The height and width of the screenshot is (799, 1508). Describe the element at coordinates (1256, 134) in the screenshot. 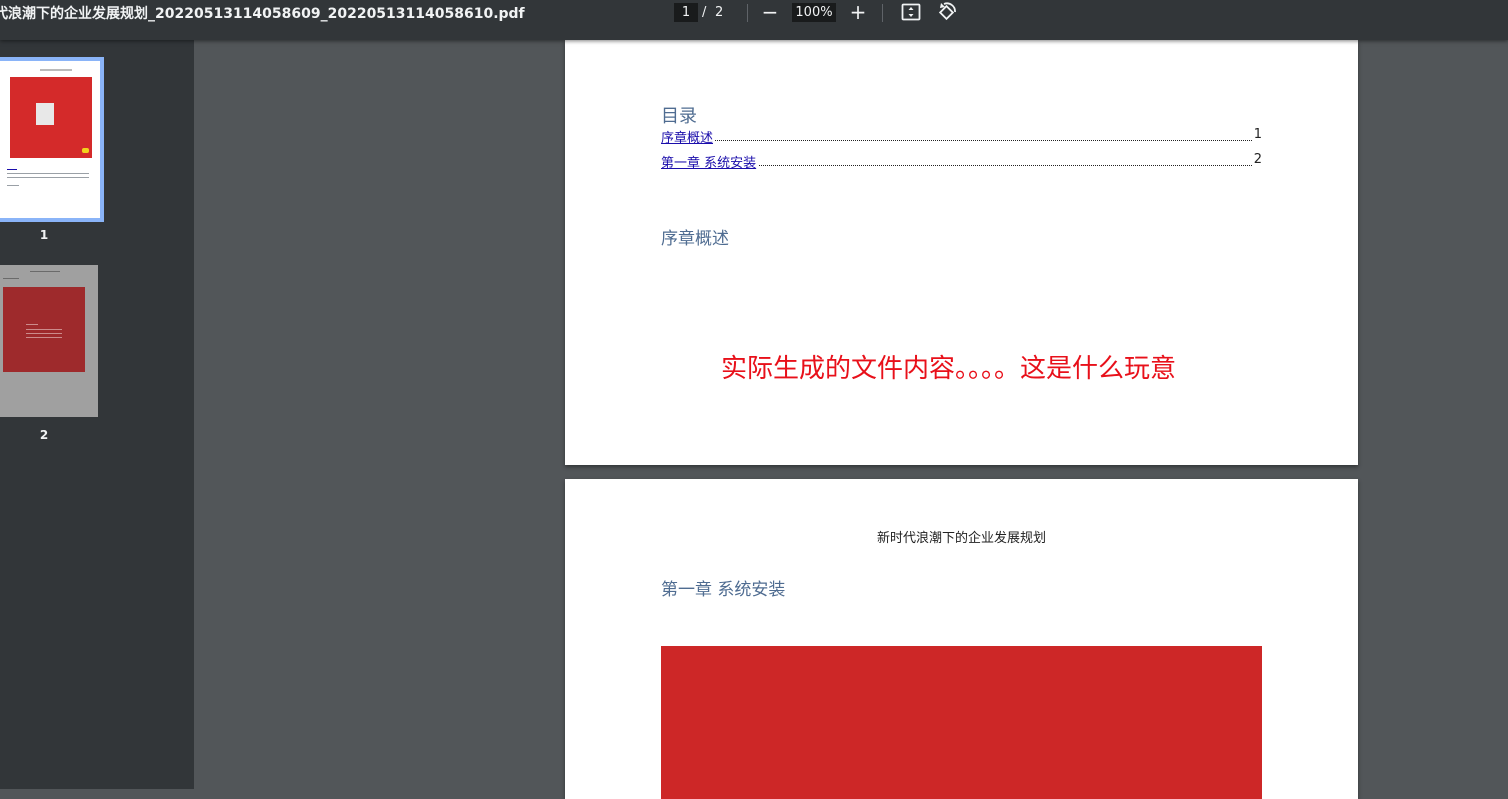

I see `toc-page-number: 1` at that location.